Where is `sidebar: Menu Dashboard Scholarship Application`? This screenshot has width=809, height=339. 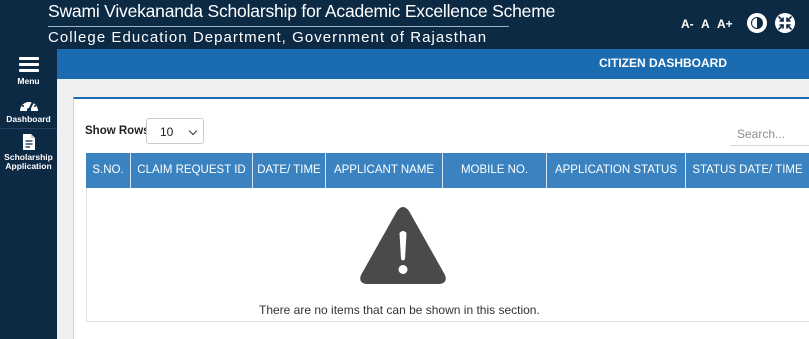 sidebar: Menu Dashboard Scholarship Application is located at coordinates (28, 194).